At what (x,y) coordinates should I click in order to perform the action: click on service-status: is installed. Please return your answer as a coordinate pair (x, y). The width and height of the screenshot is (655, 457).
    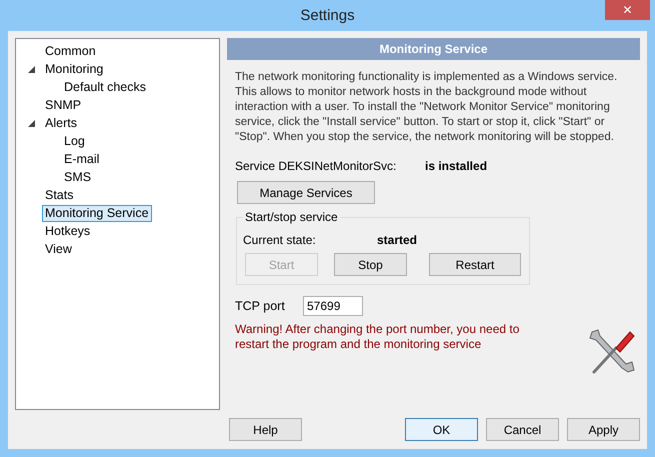
    Looking at the image, I should click on (456, 166).